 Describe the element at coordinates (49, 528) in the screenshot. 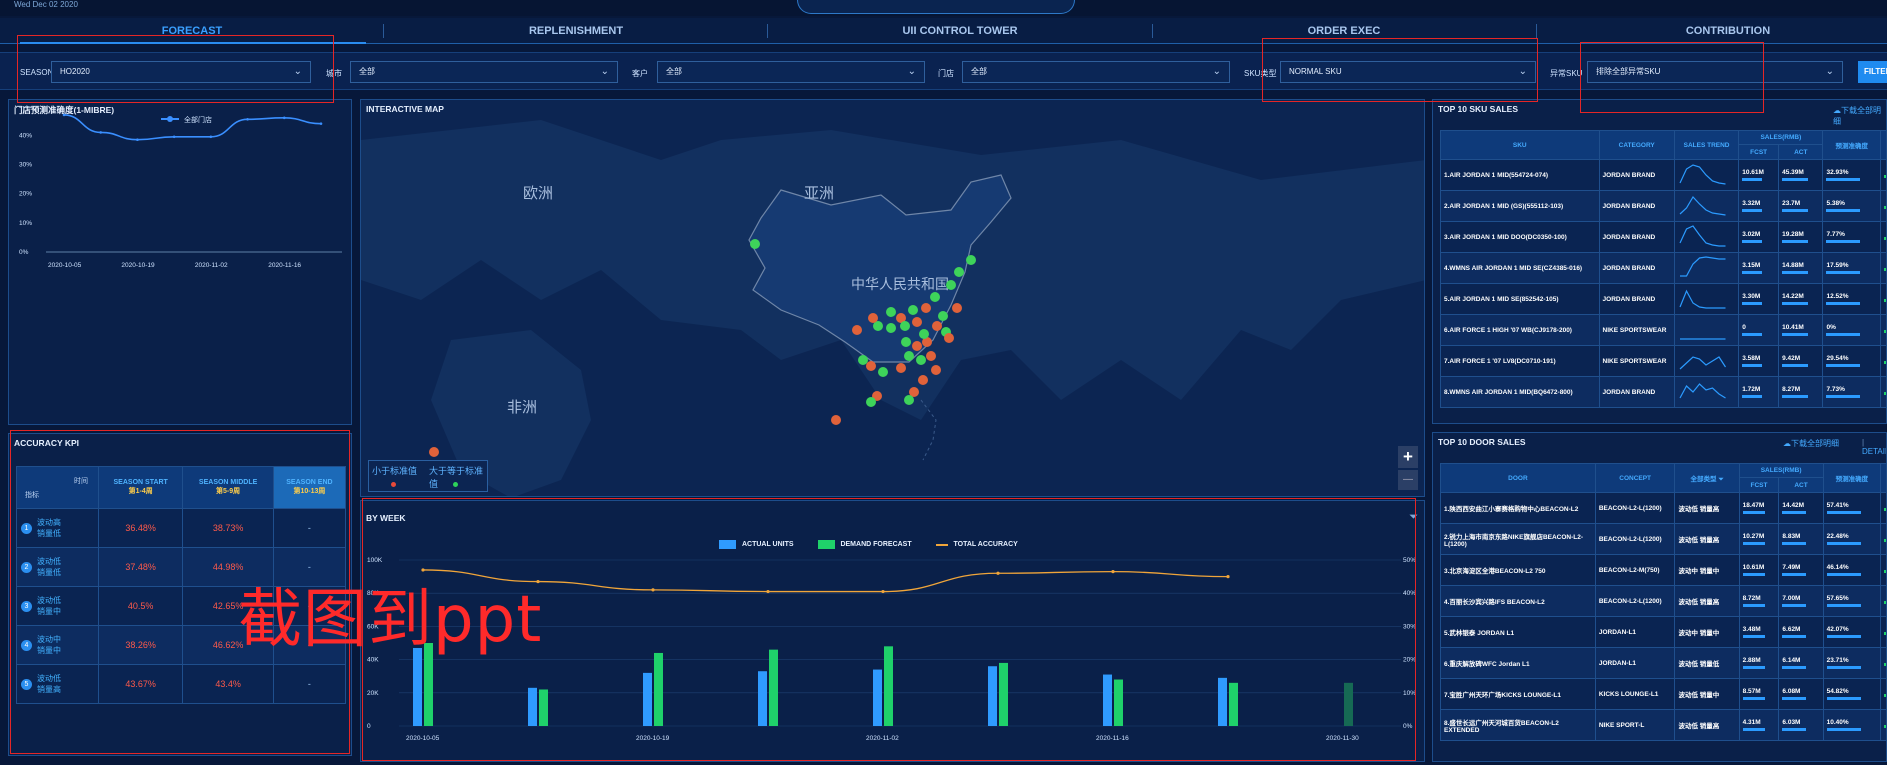

I see `row-label-text: 波动高 销量低` at that location.